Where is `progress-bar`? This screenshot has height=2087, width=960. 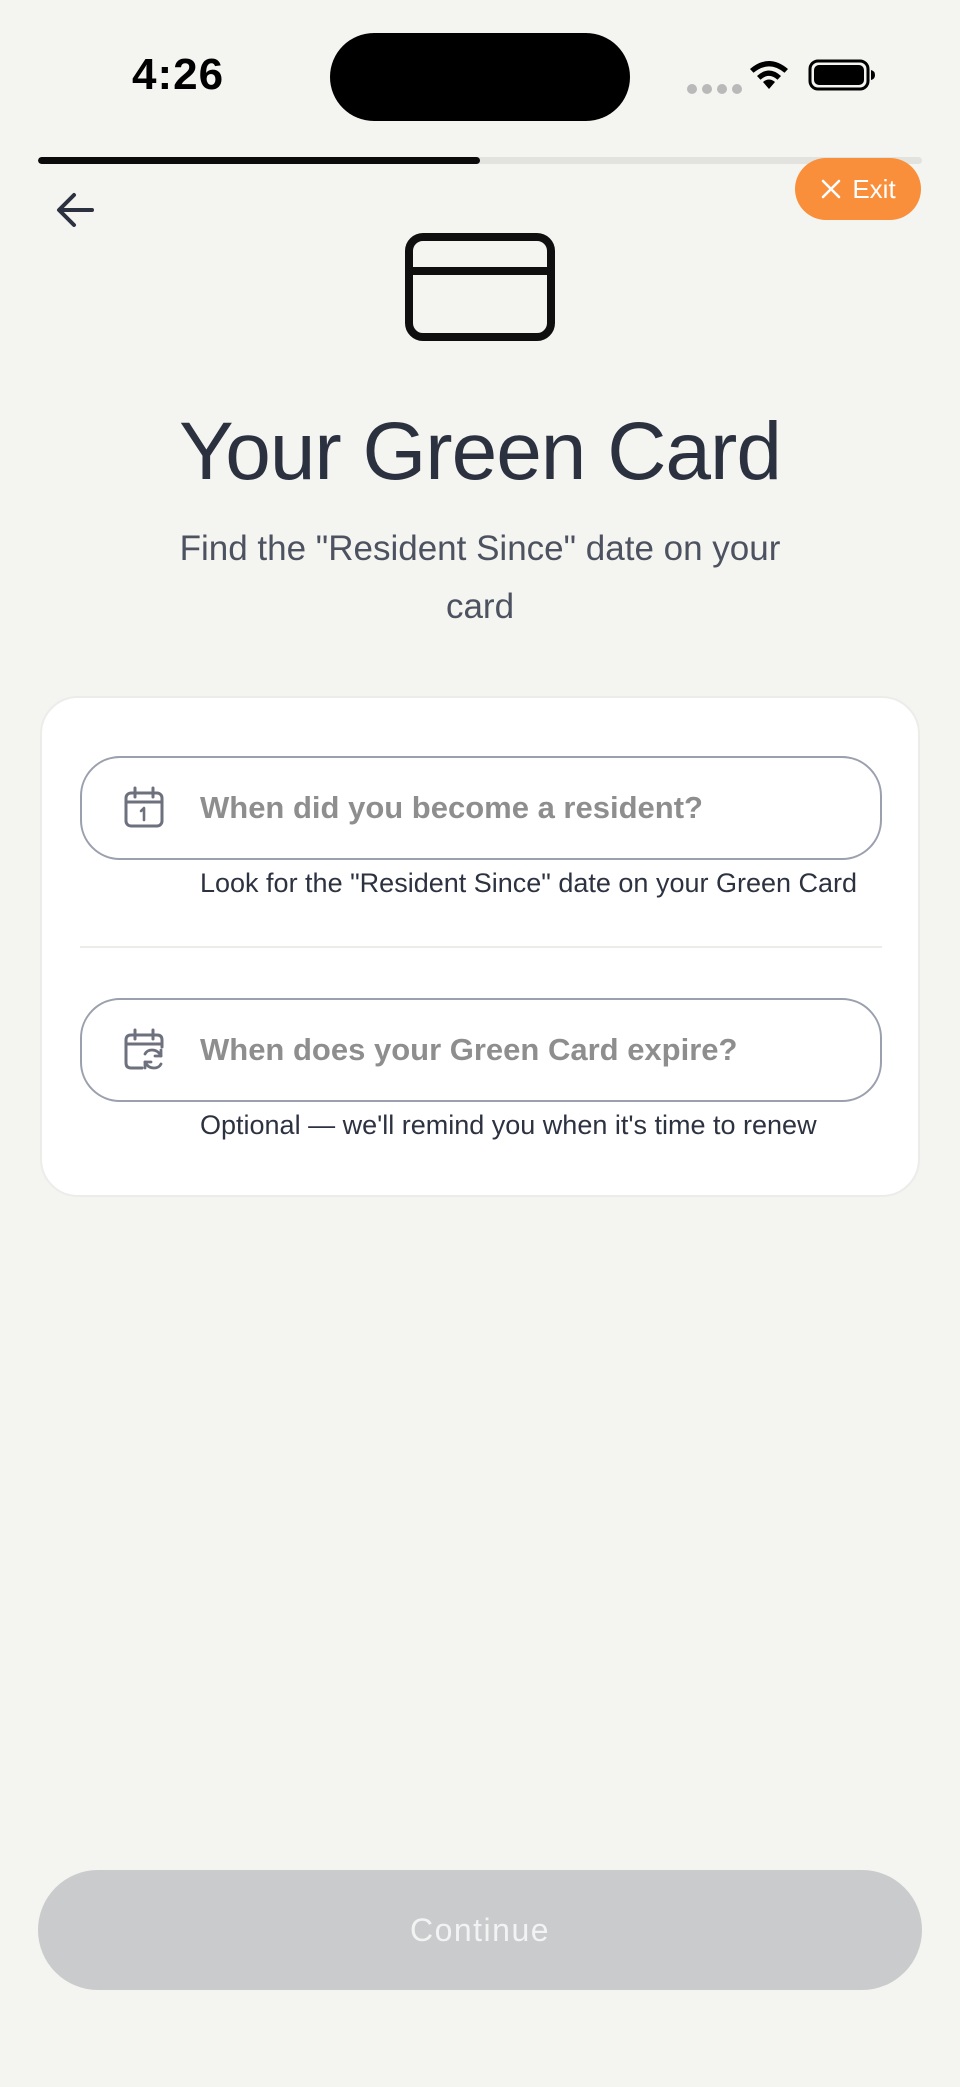 progress-bar is located at coordinates (480, 160).